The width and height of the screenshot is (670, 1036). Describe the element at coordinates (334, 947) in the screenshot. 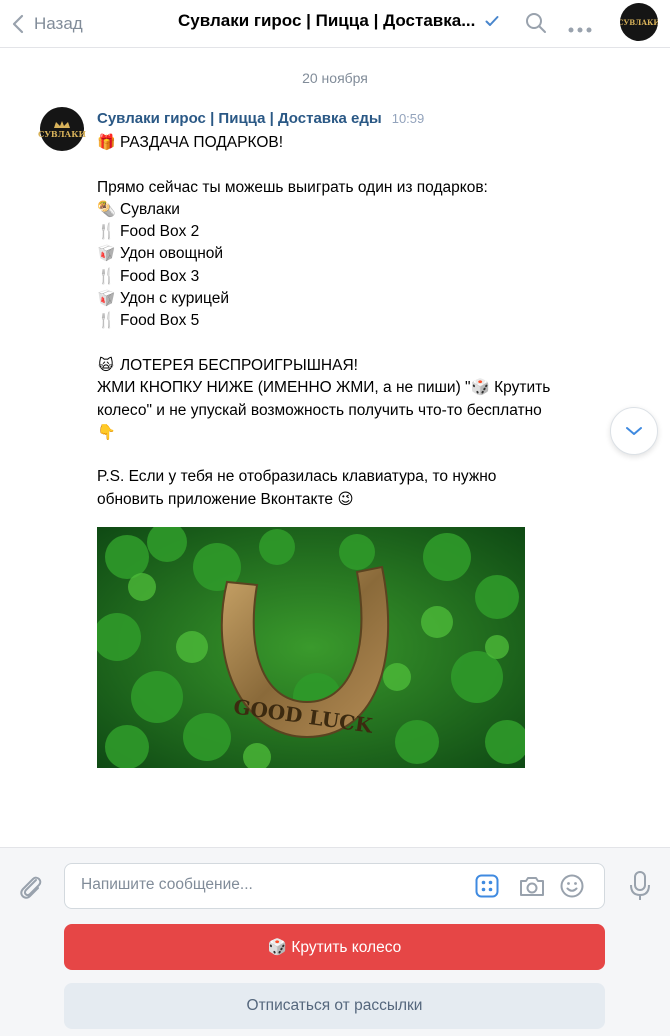

I see `spin-wheel-button: 🎲 Крутить колесо` at that location.